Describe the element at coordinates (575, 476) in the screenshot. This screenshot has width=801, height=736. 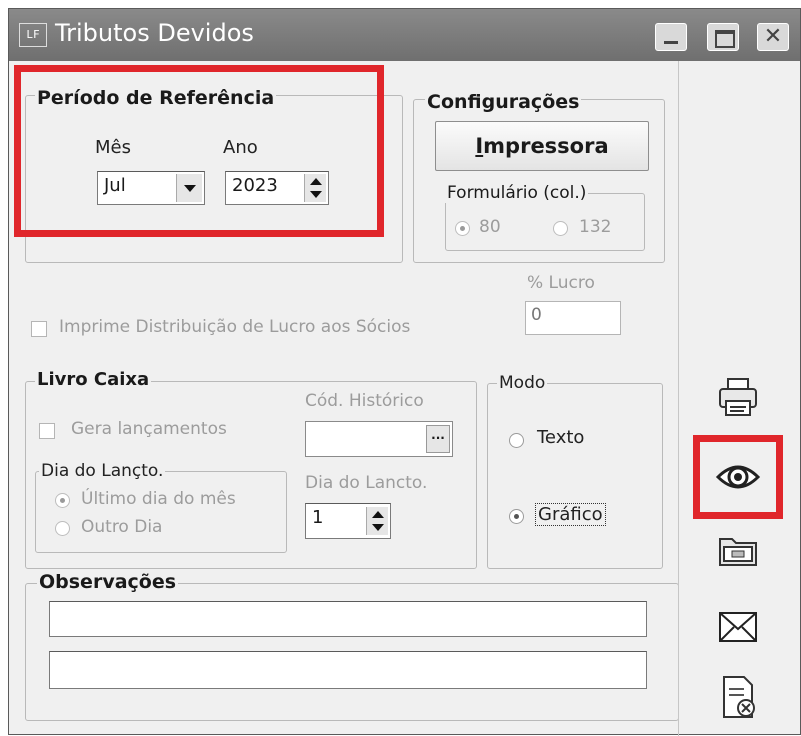
I see `modo-group` at that location.